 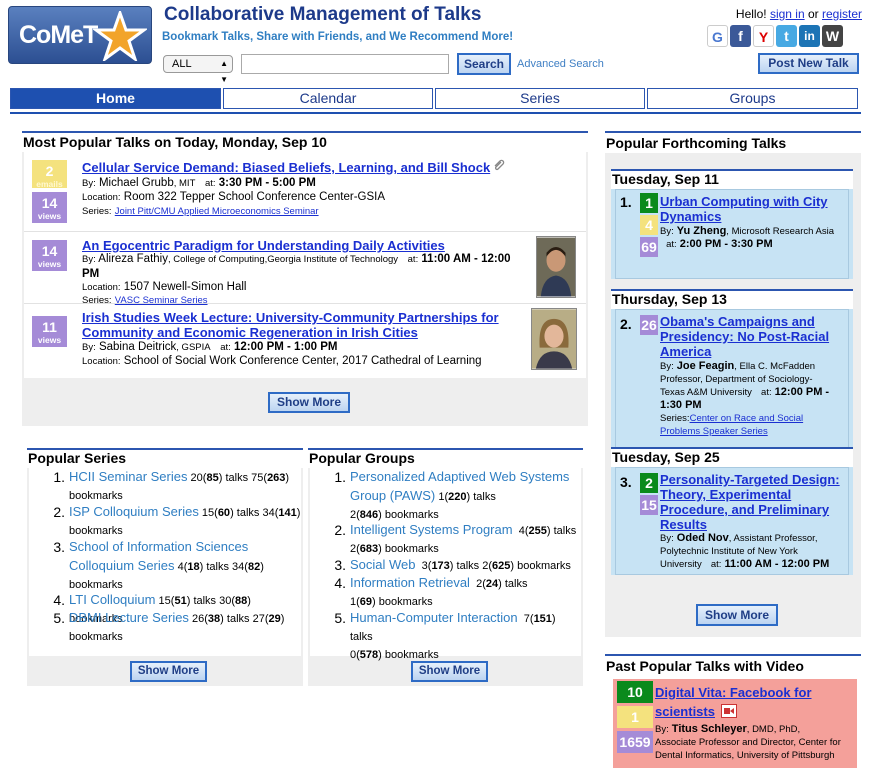 I want to click on past-video-heading: Past Popular Talks with Video, so click(x=733, y=666).